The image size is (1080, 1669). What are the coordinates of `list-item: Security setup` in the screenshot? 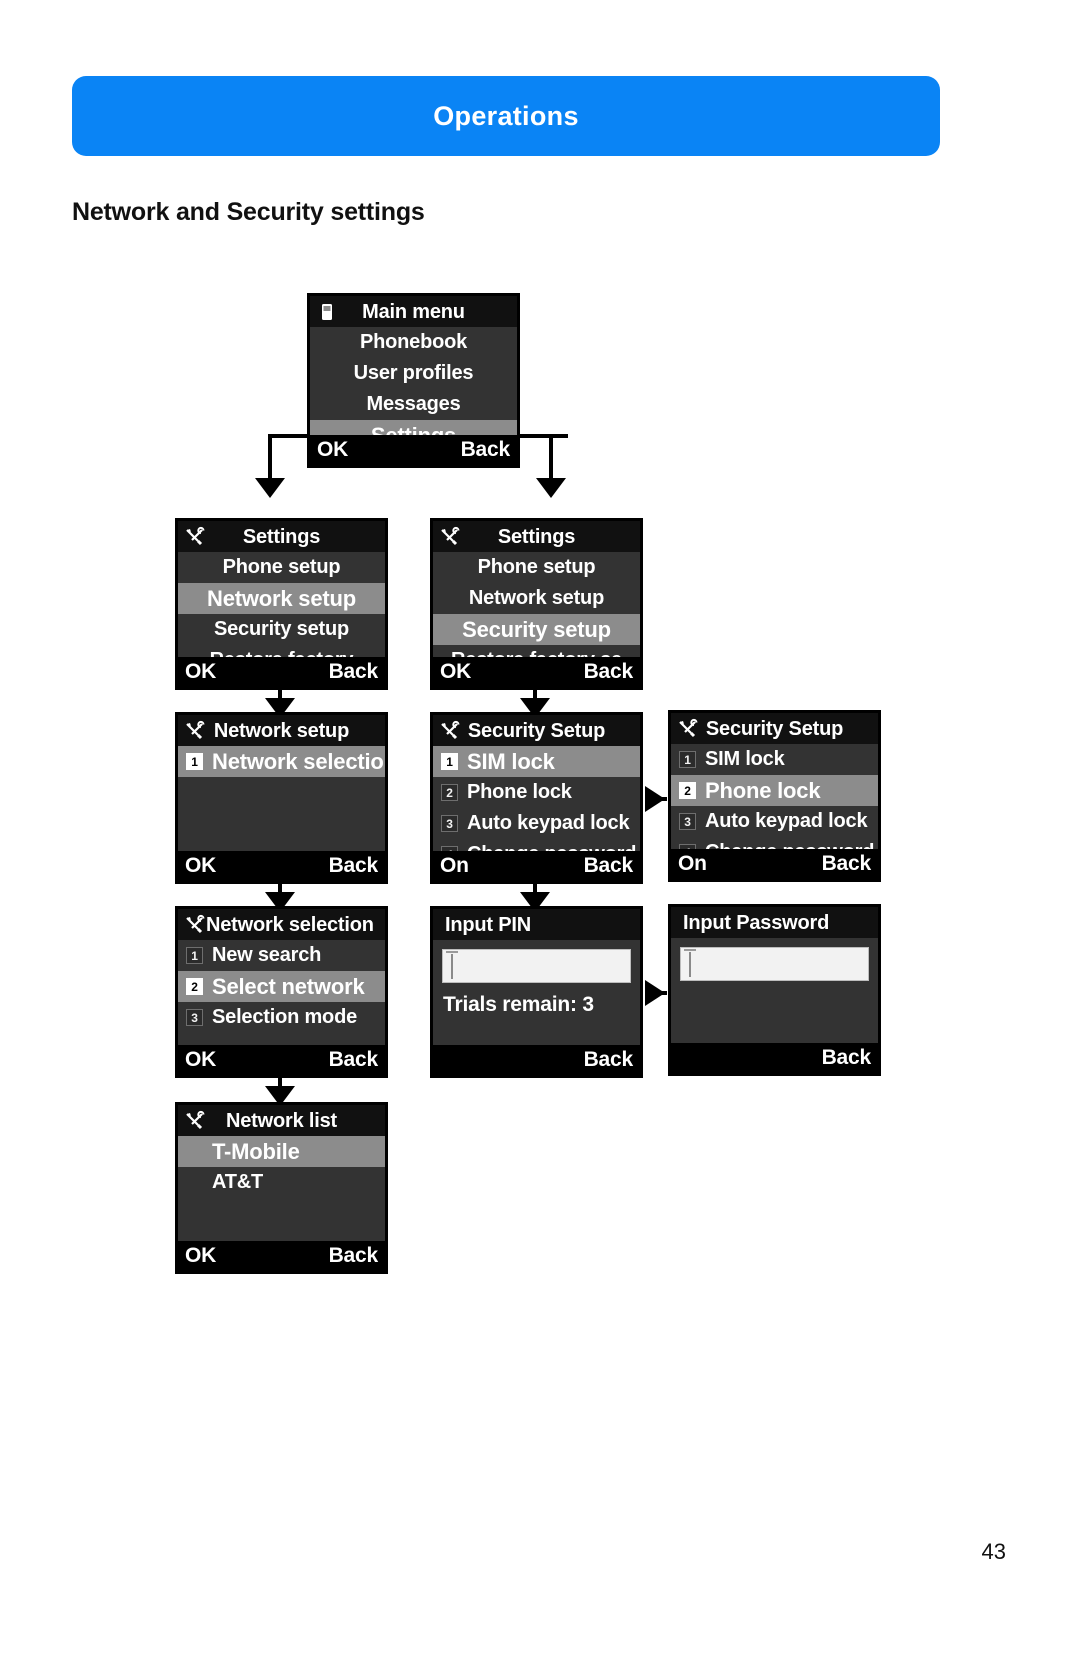 It's located at (281, 629).